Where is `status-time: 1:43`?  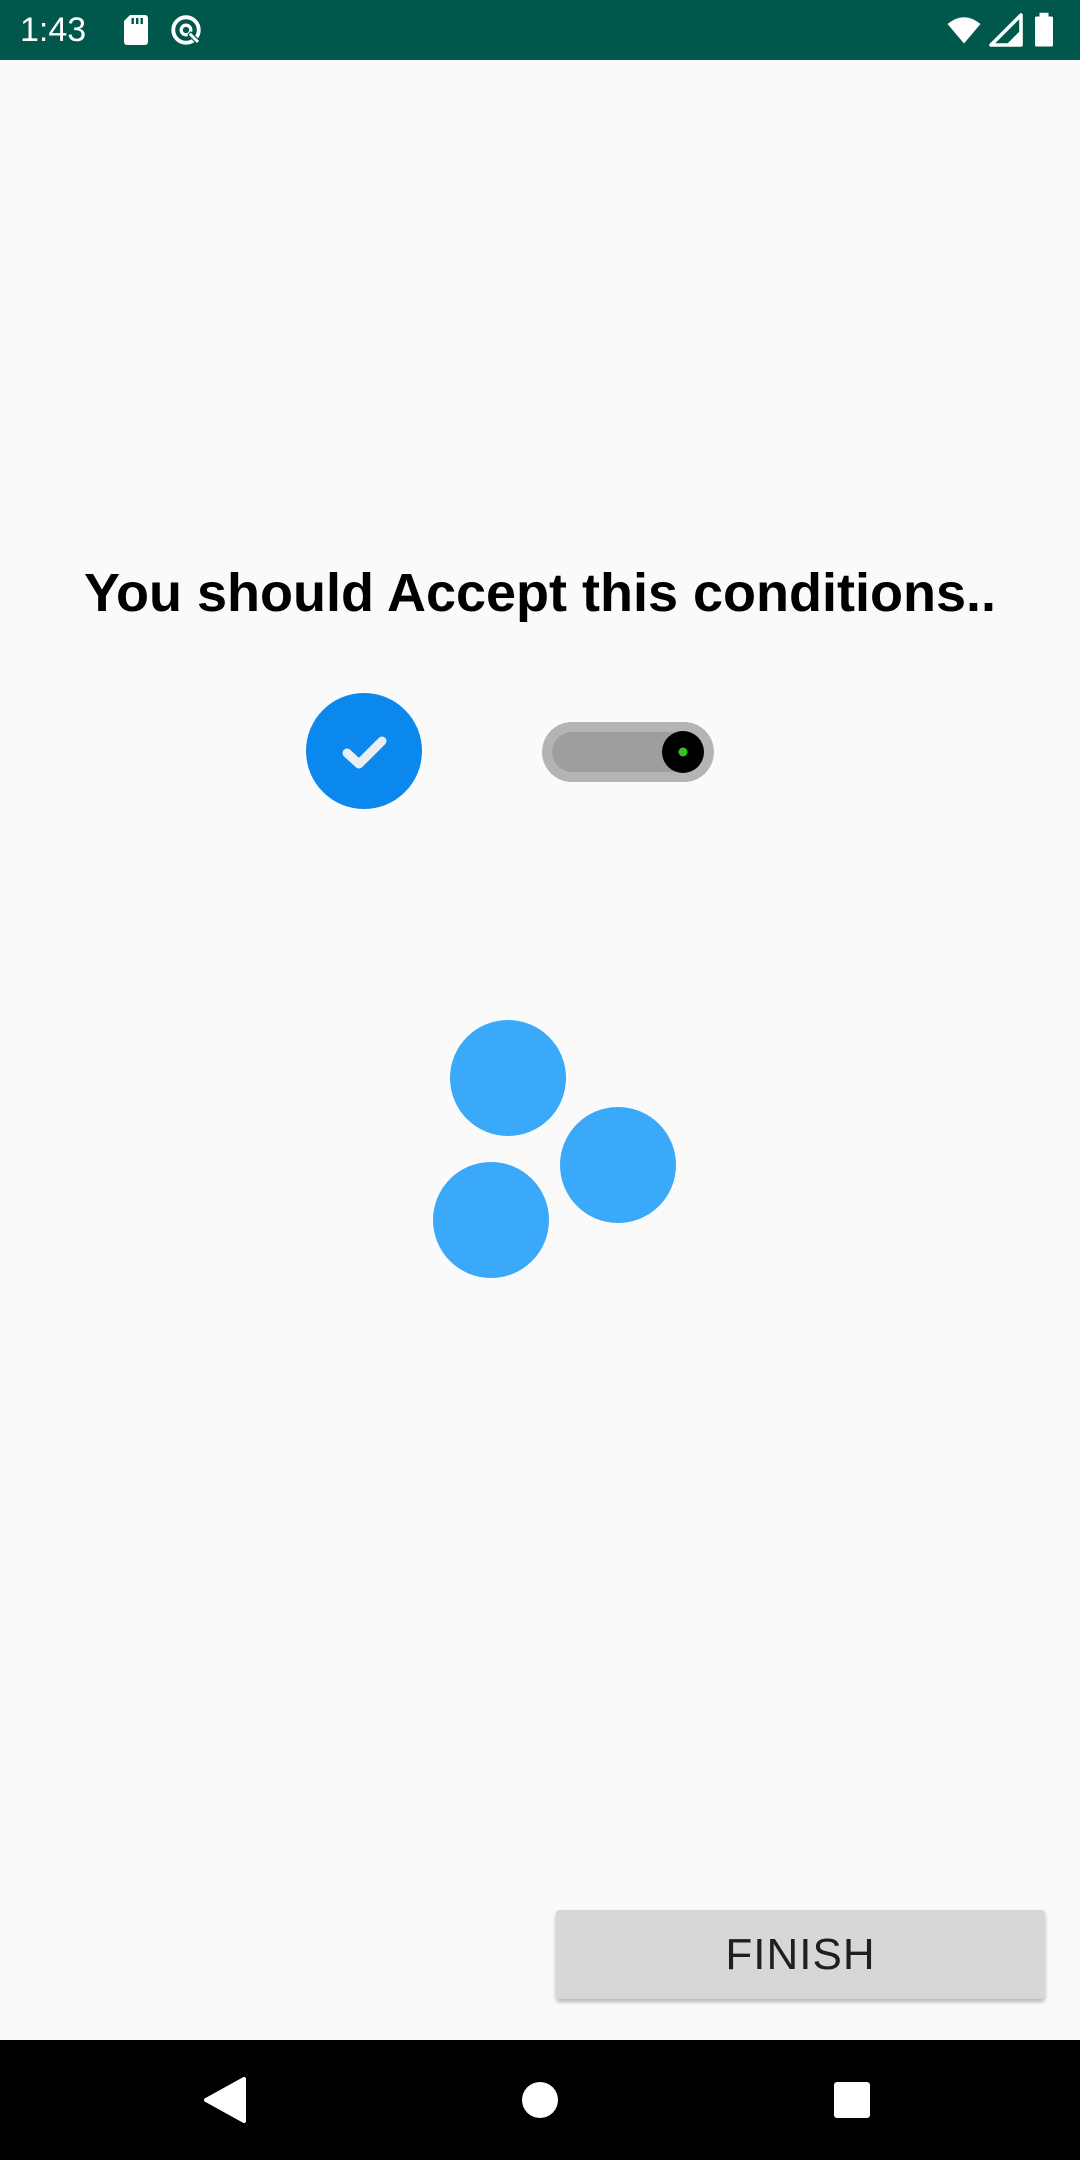
status-time: 1:43 is located at coordinates (53, 30).